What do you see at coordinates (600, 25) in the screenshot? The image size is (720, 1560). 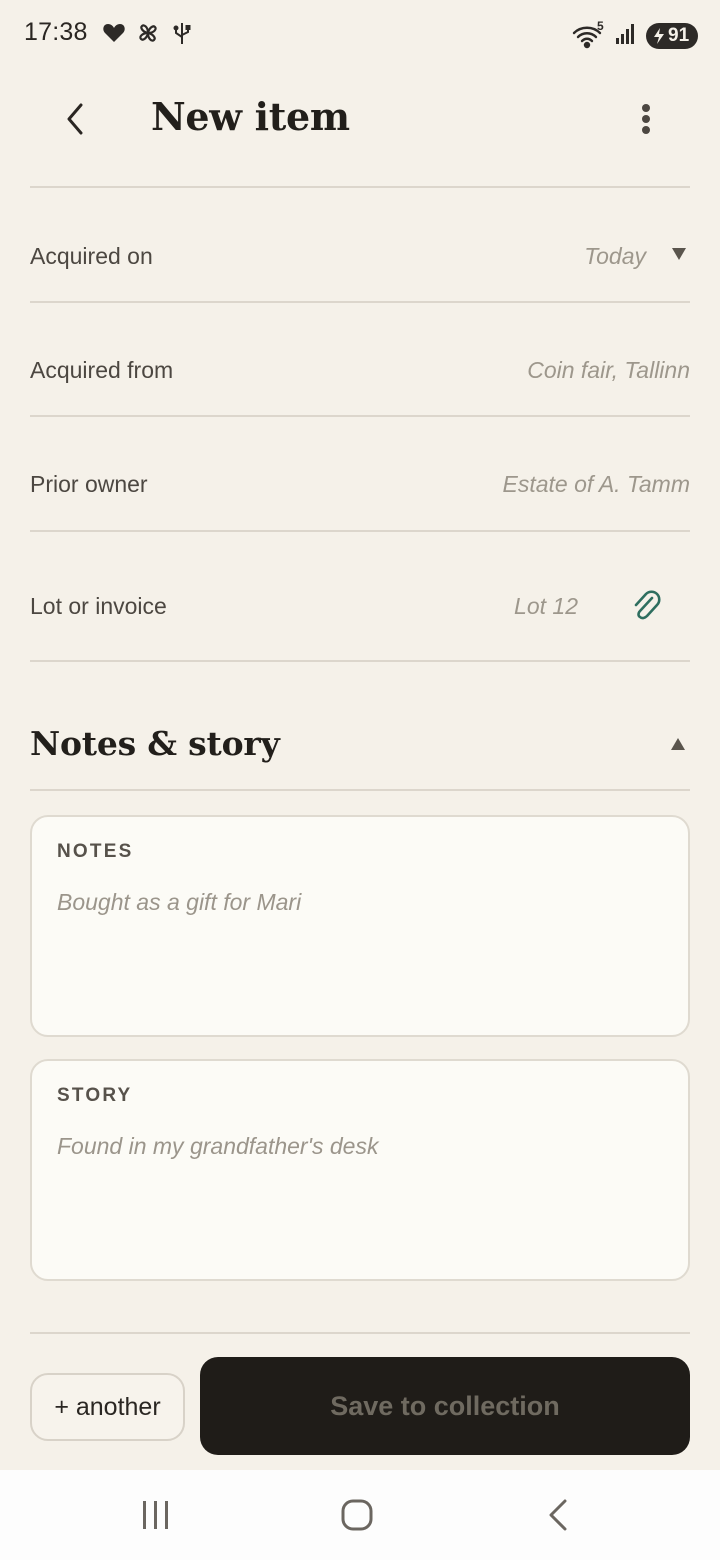 I see `network-badge: 5` at bounding box center [600, 25].